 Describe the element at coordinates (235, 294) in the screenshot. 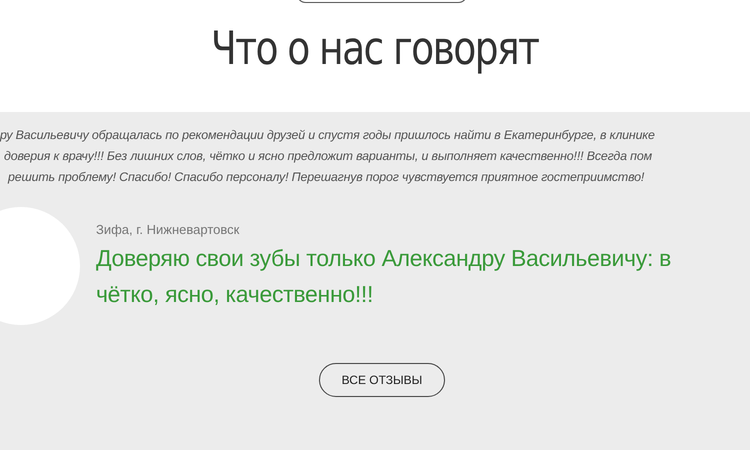

I see `review-quote: чётко, ясно, качественно!!!` at that location.